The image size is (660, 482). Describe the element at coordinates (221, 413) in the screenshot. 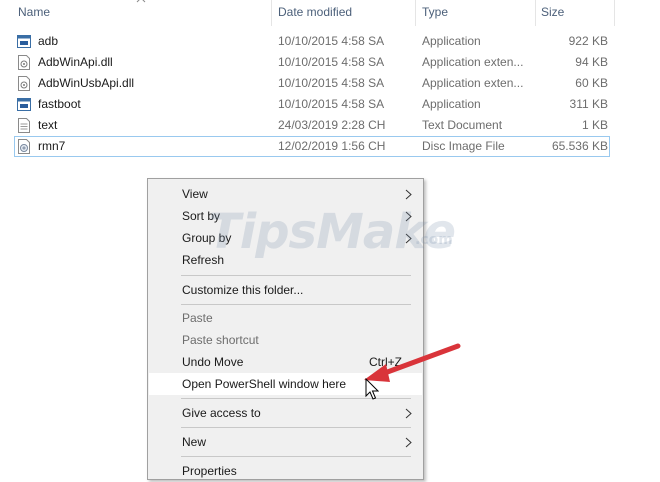

I see `menu-item-label: Give access to` at that location.